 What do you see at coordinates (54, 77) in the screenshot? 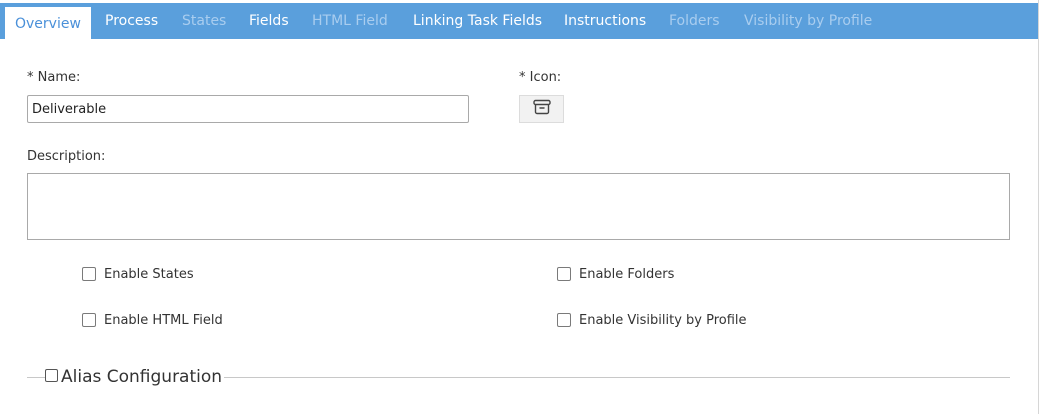
I see `name-label: * Name:` at bounding box center [54, 77].